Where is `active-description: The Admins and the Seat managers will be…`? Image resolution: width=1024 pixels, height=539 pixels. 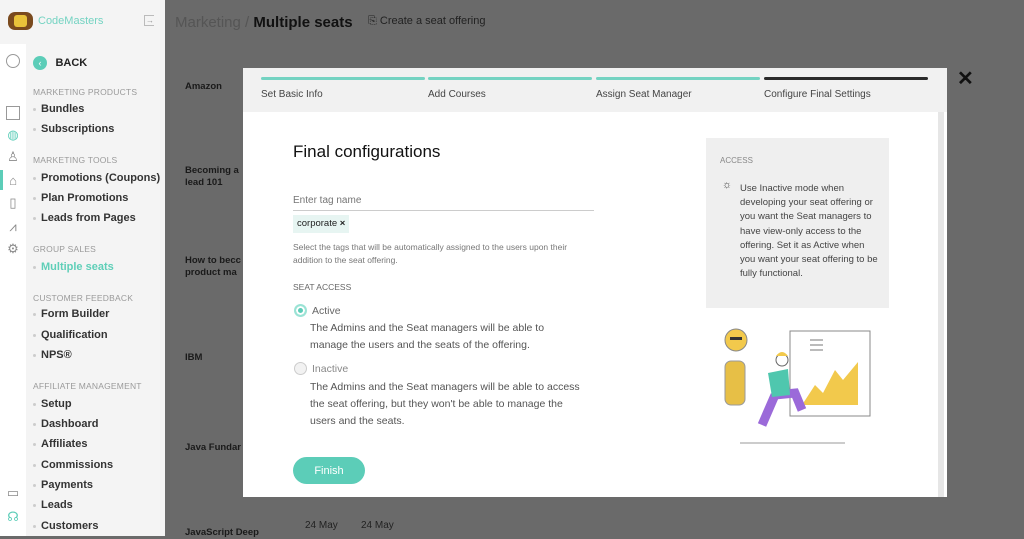
active-description: The Admins and the Seat managers will be… is located at coordinates (427, 336).